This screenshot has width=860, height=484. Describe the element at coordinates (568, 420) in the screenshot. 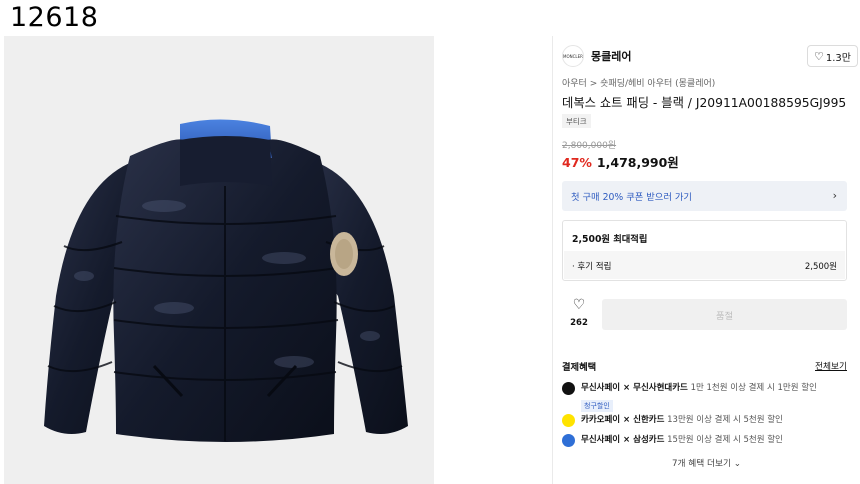

I see `kakaopay-icon` at that location.